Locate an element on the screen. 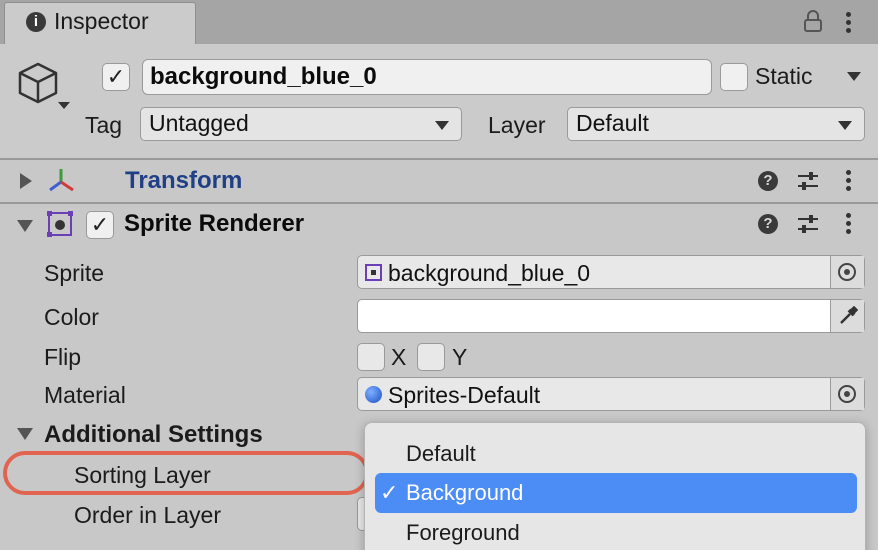 Image resolution: width=878 pixels, height=550 pixels. info-icon: i is located at coordinates (36, 22).